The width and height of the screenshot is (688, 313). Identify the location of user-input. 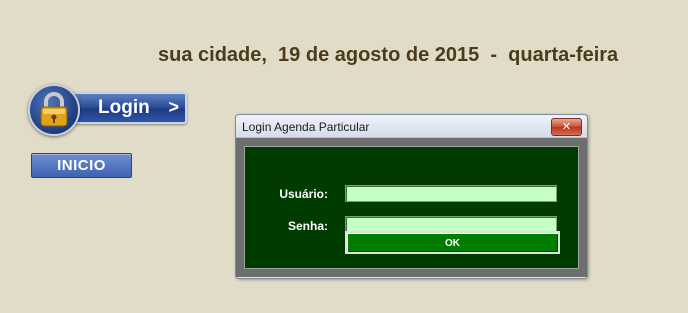
(451, 193).